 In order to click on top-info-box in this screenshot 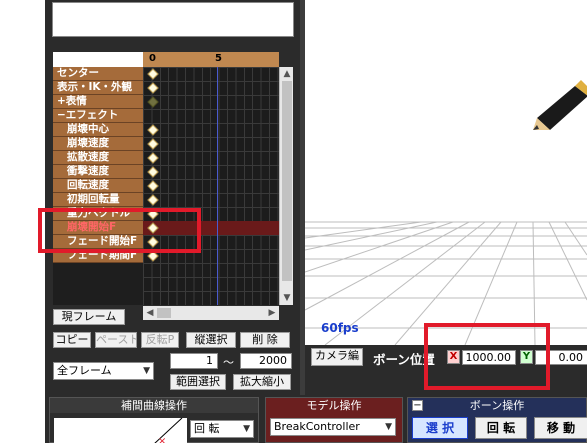, I will do `click(173, 19)`.